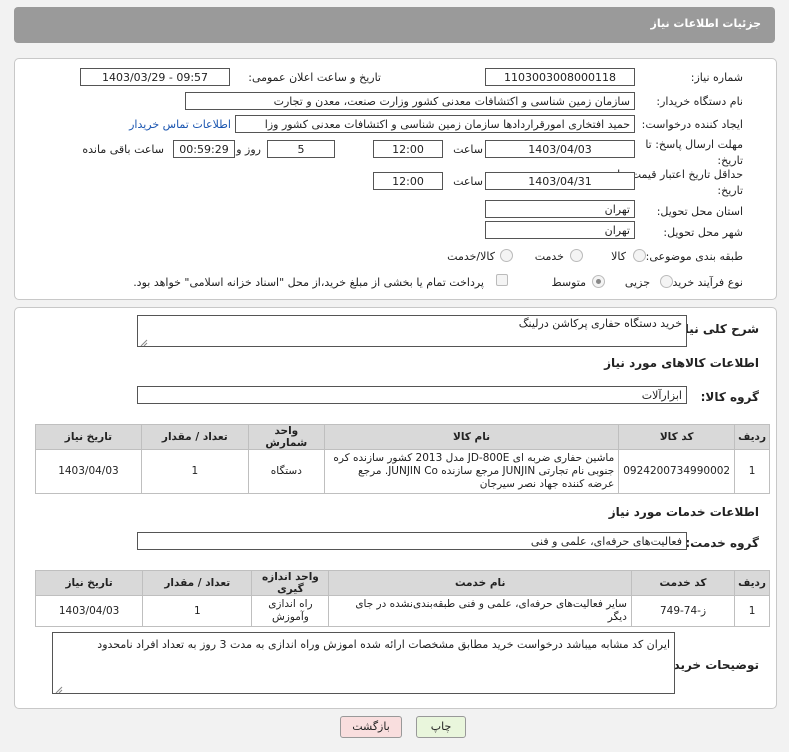 This screenshot has width=789, height=752. Describe the element at coordinates (706, 23) in the screenshot. I see `page-title: جزئیات اطلاعات نیاز` at that location.